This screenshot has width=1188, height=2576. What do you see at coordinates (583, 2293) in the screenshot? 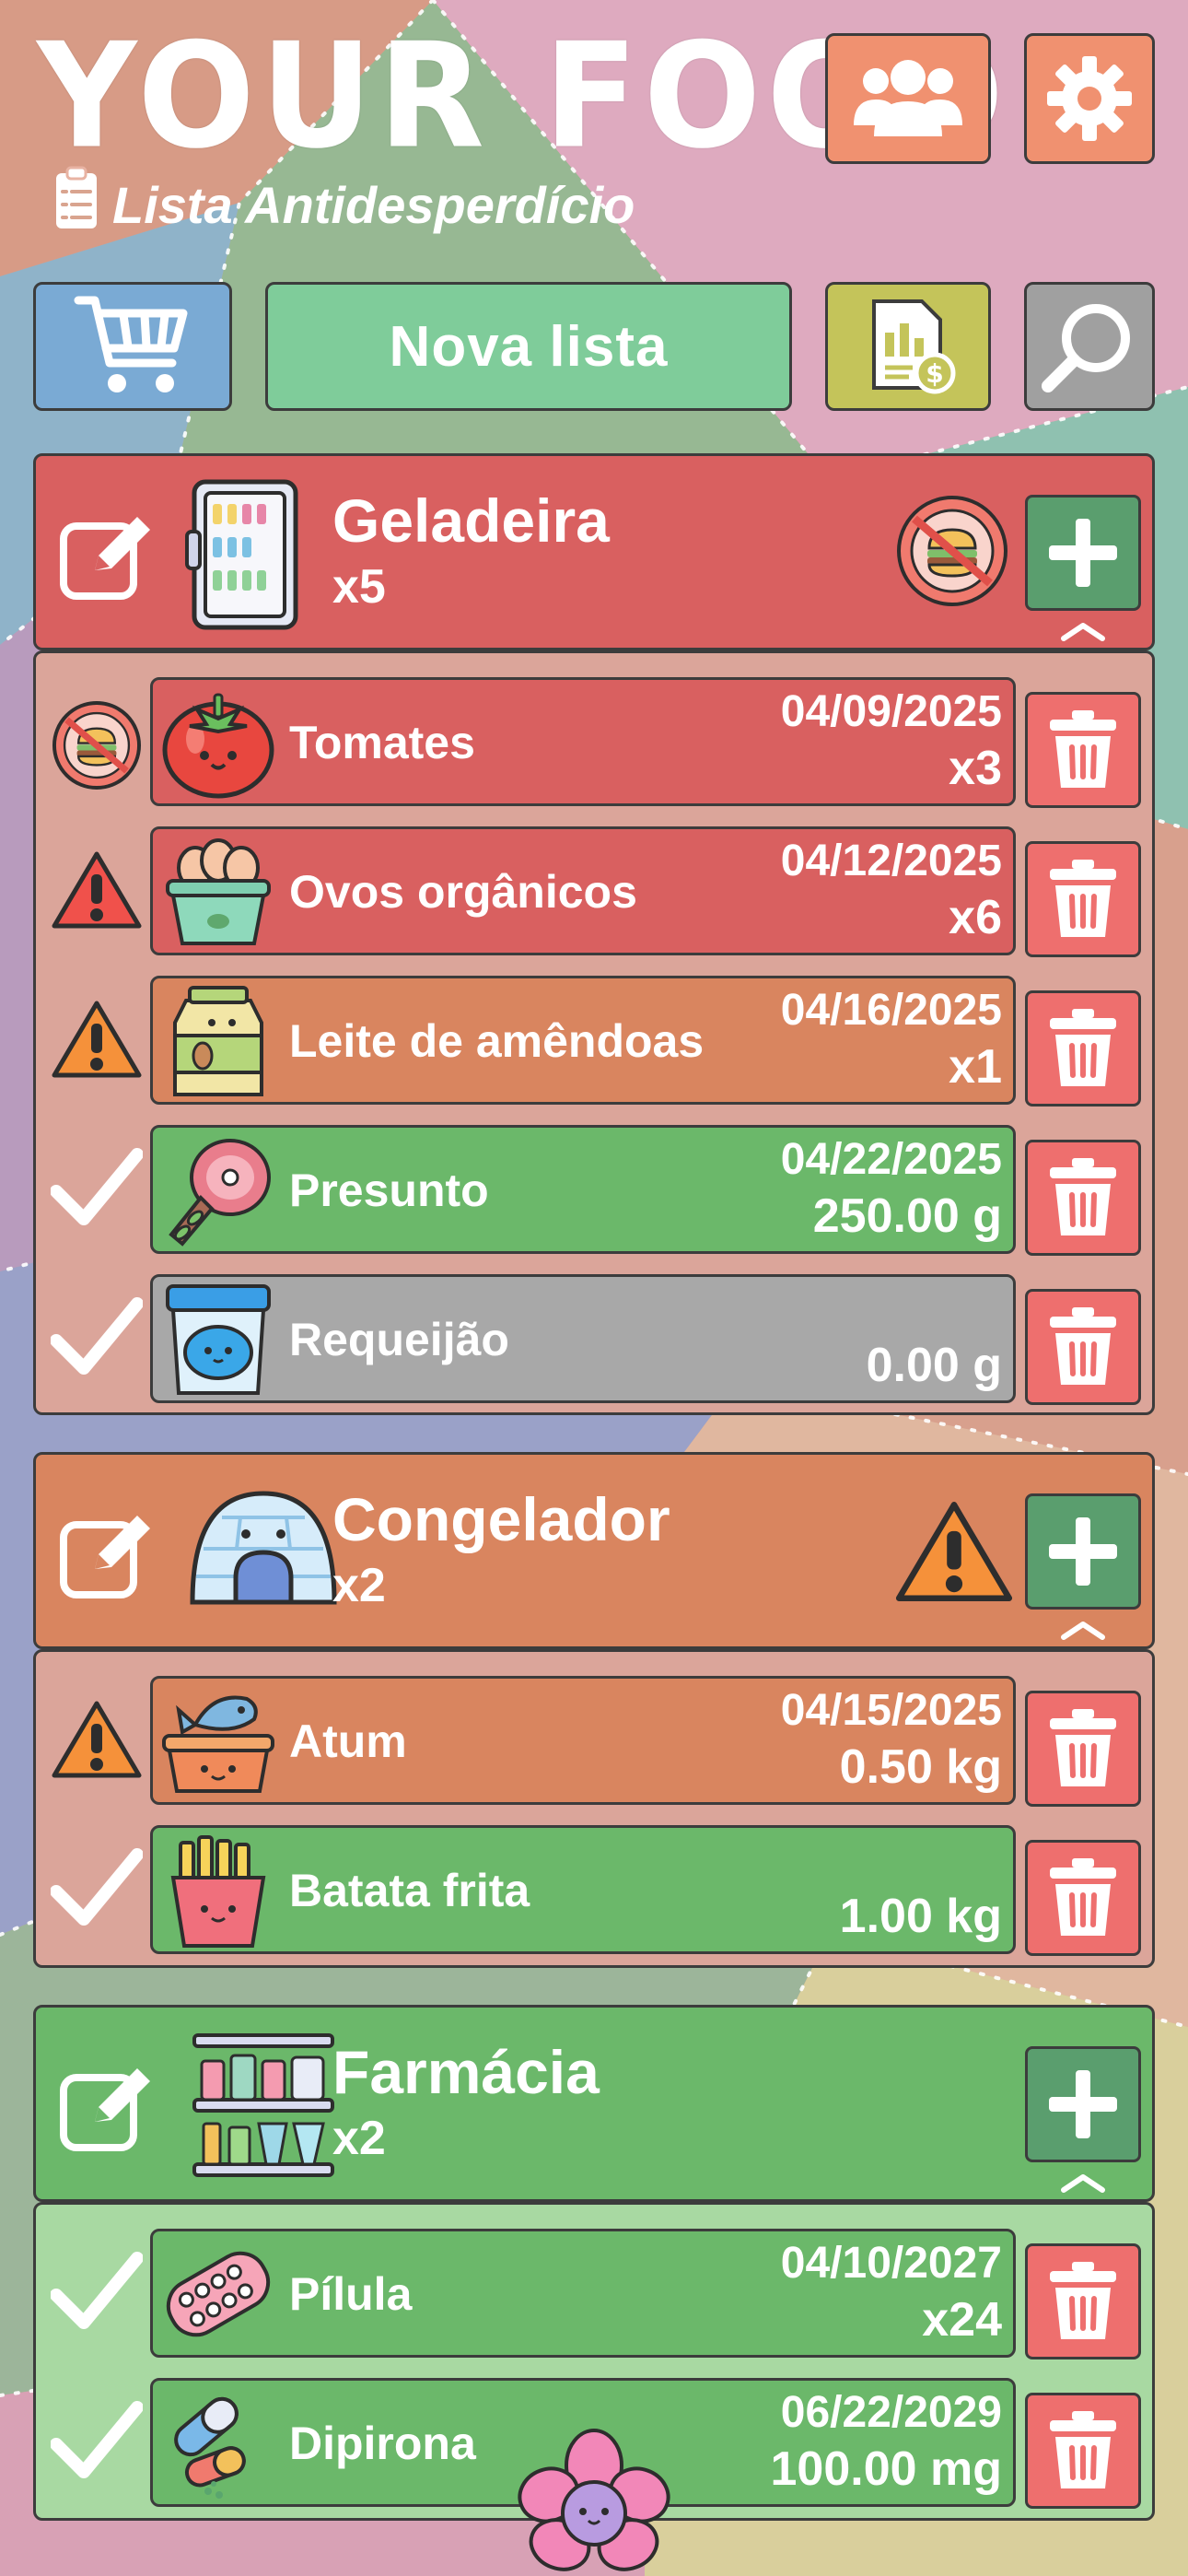
I see `item-card: Pílula 04/10/2027 x24` at bounding box center [583, 2293].